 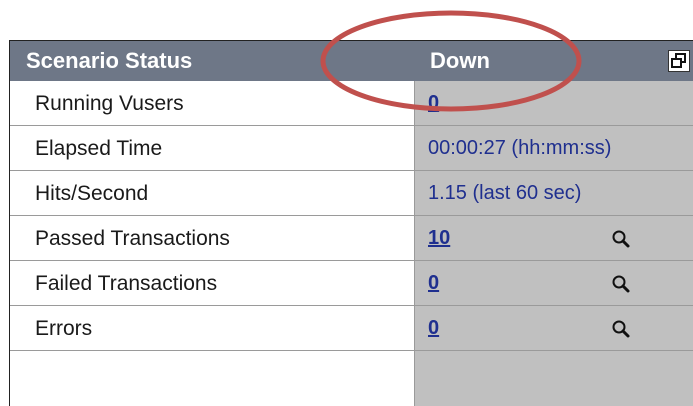 I want to click on panel-title: Scenario Status, so click(x=109, y=60).